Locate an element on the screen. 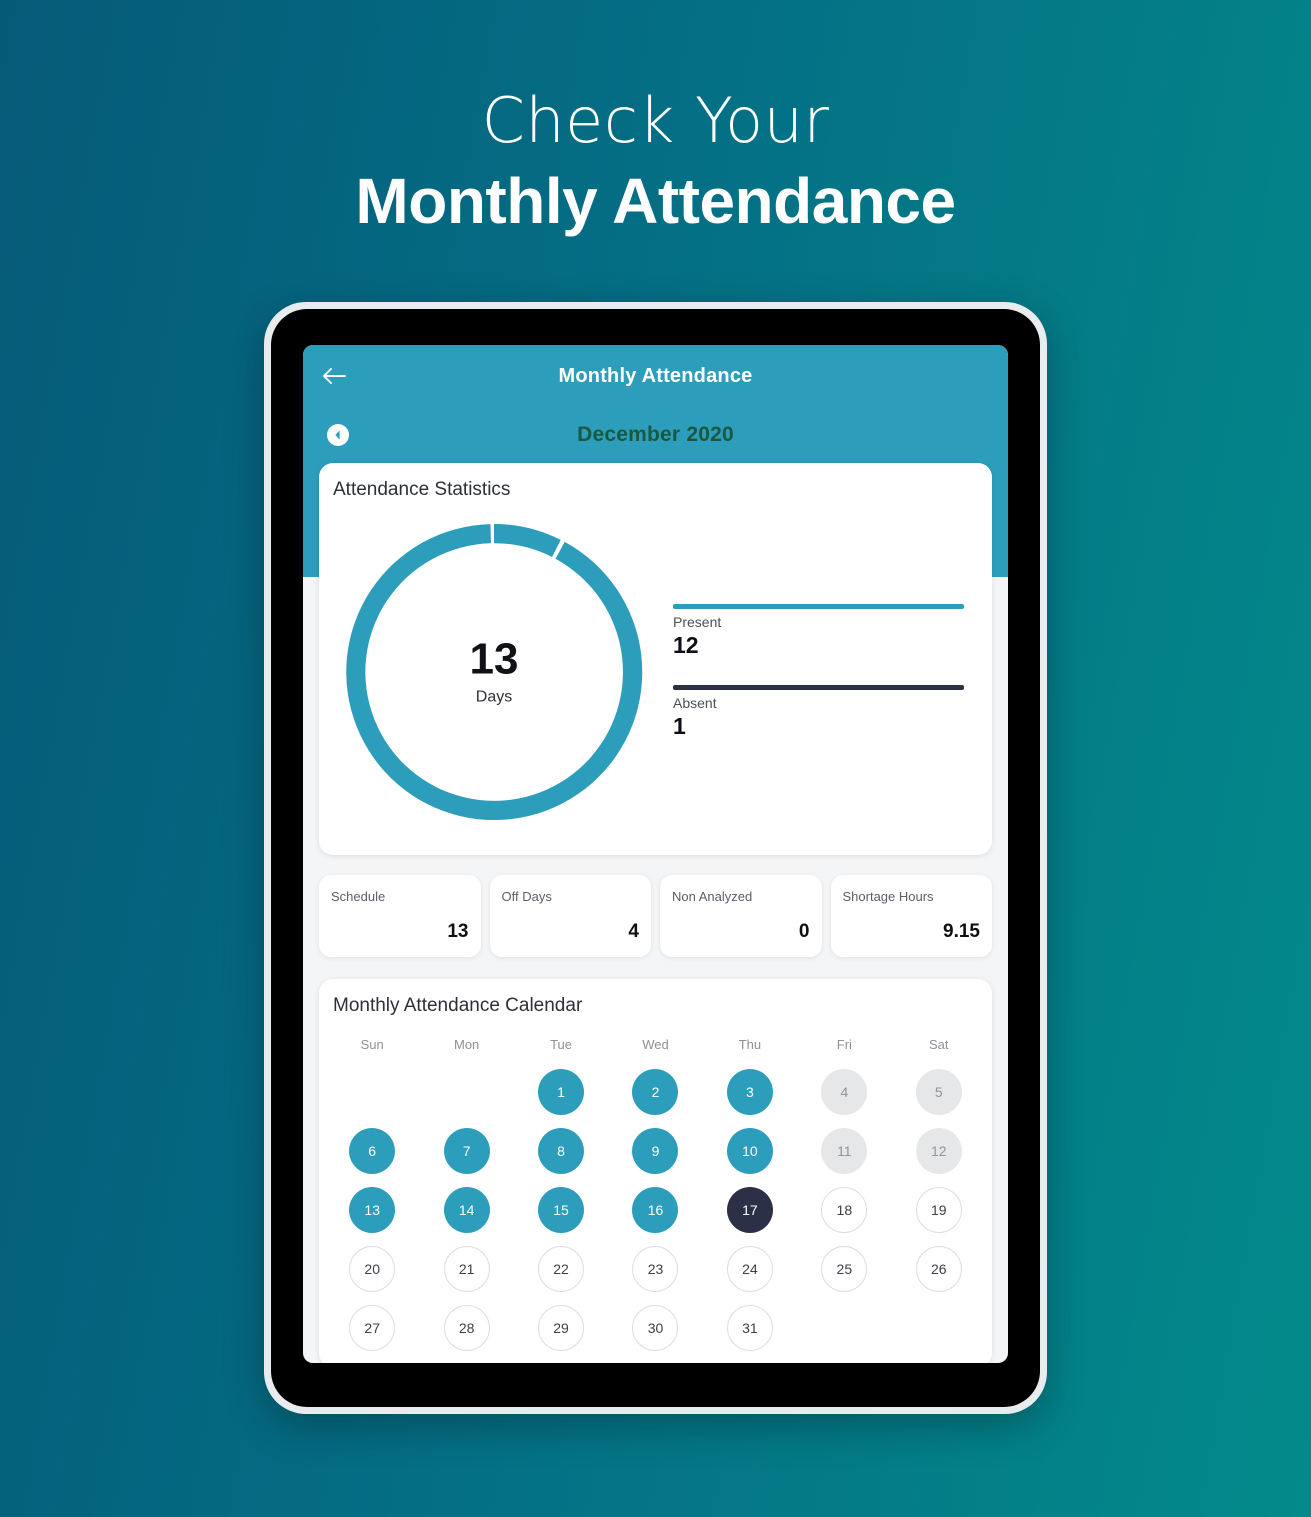  page-title: Monthly Attendance is located at coordinates (655, 375).